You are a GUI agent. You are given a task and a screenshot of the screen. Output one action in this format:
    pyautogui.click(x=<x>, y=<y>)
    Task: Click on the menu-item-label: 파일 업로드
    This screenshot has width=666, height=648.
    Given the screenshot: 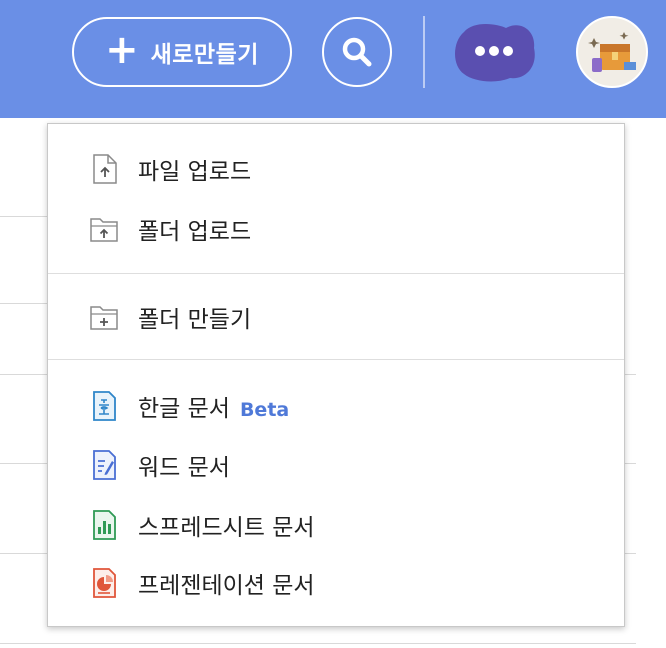 What is the action you would take?
    pyautogui.click(x=195, y=172)
    